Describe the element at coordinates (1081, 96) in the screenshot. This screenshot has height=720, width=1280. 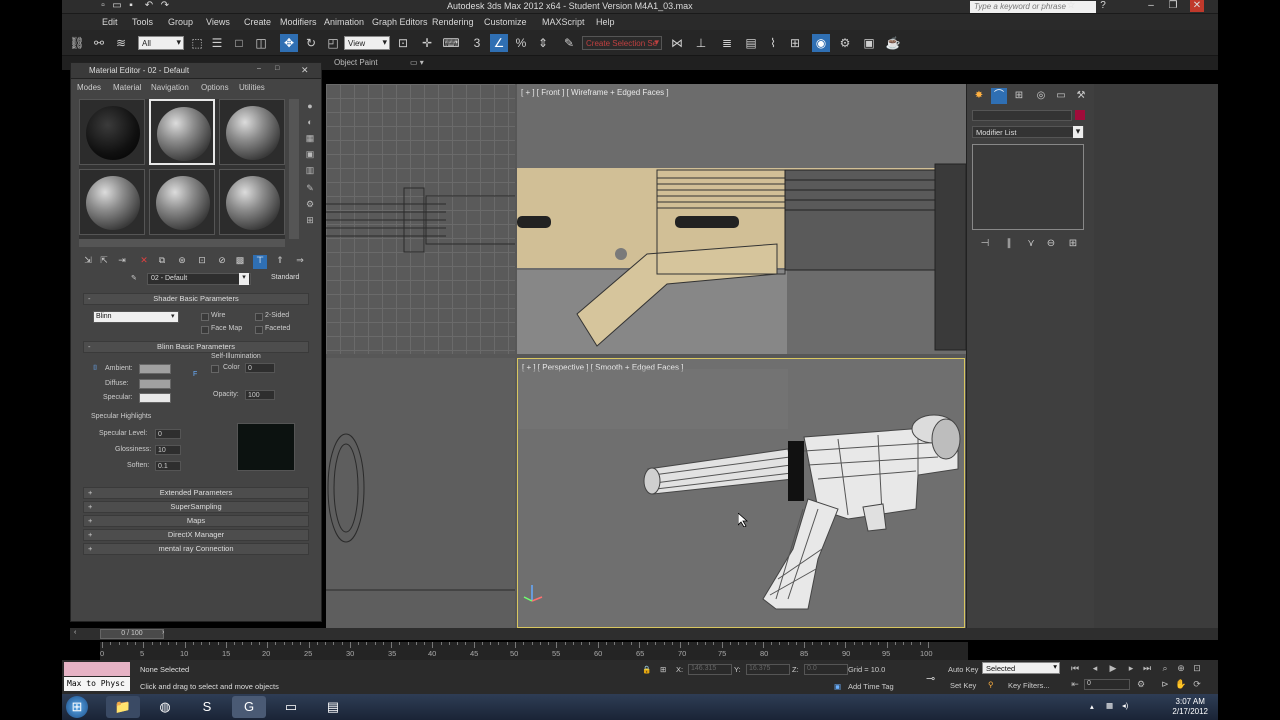
I see `utilities-tab-icon: ⚒` at that location.